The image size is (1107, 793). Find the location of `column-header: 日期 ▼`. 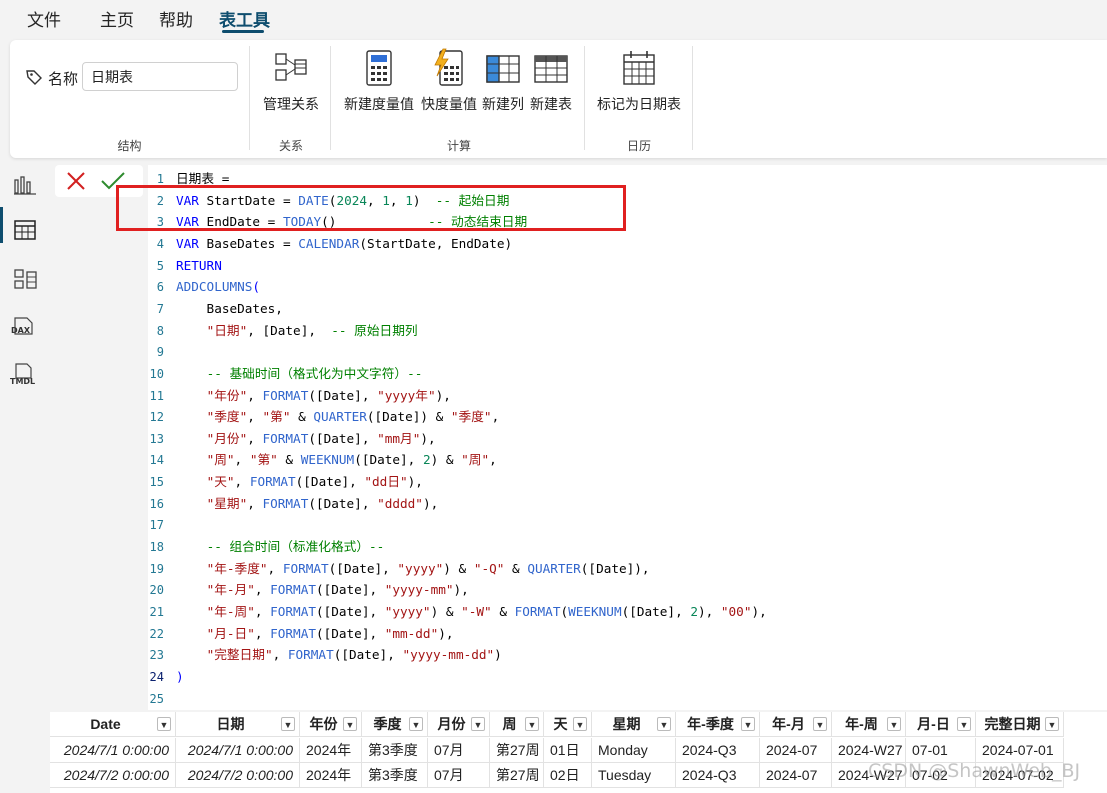

column-header: 日期 ▼ is located at coordinates (238, 724).